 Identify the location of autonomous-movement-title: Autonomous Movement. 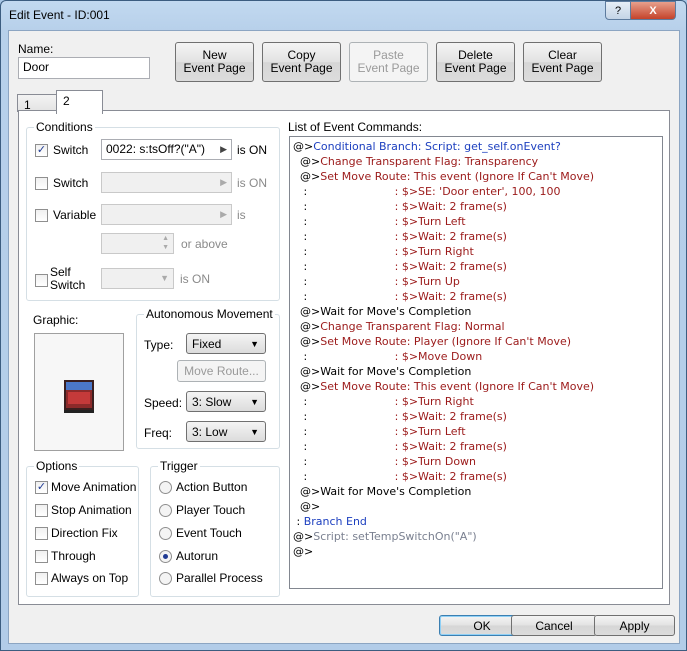
(209, 314).